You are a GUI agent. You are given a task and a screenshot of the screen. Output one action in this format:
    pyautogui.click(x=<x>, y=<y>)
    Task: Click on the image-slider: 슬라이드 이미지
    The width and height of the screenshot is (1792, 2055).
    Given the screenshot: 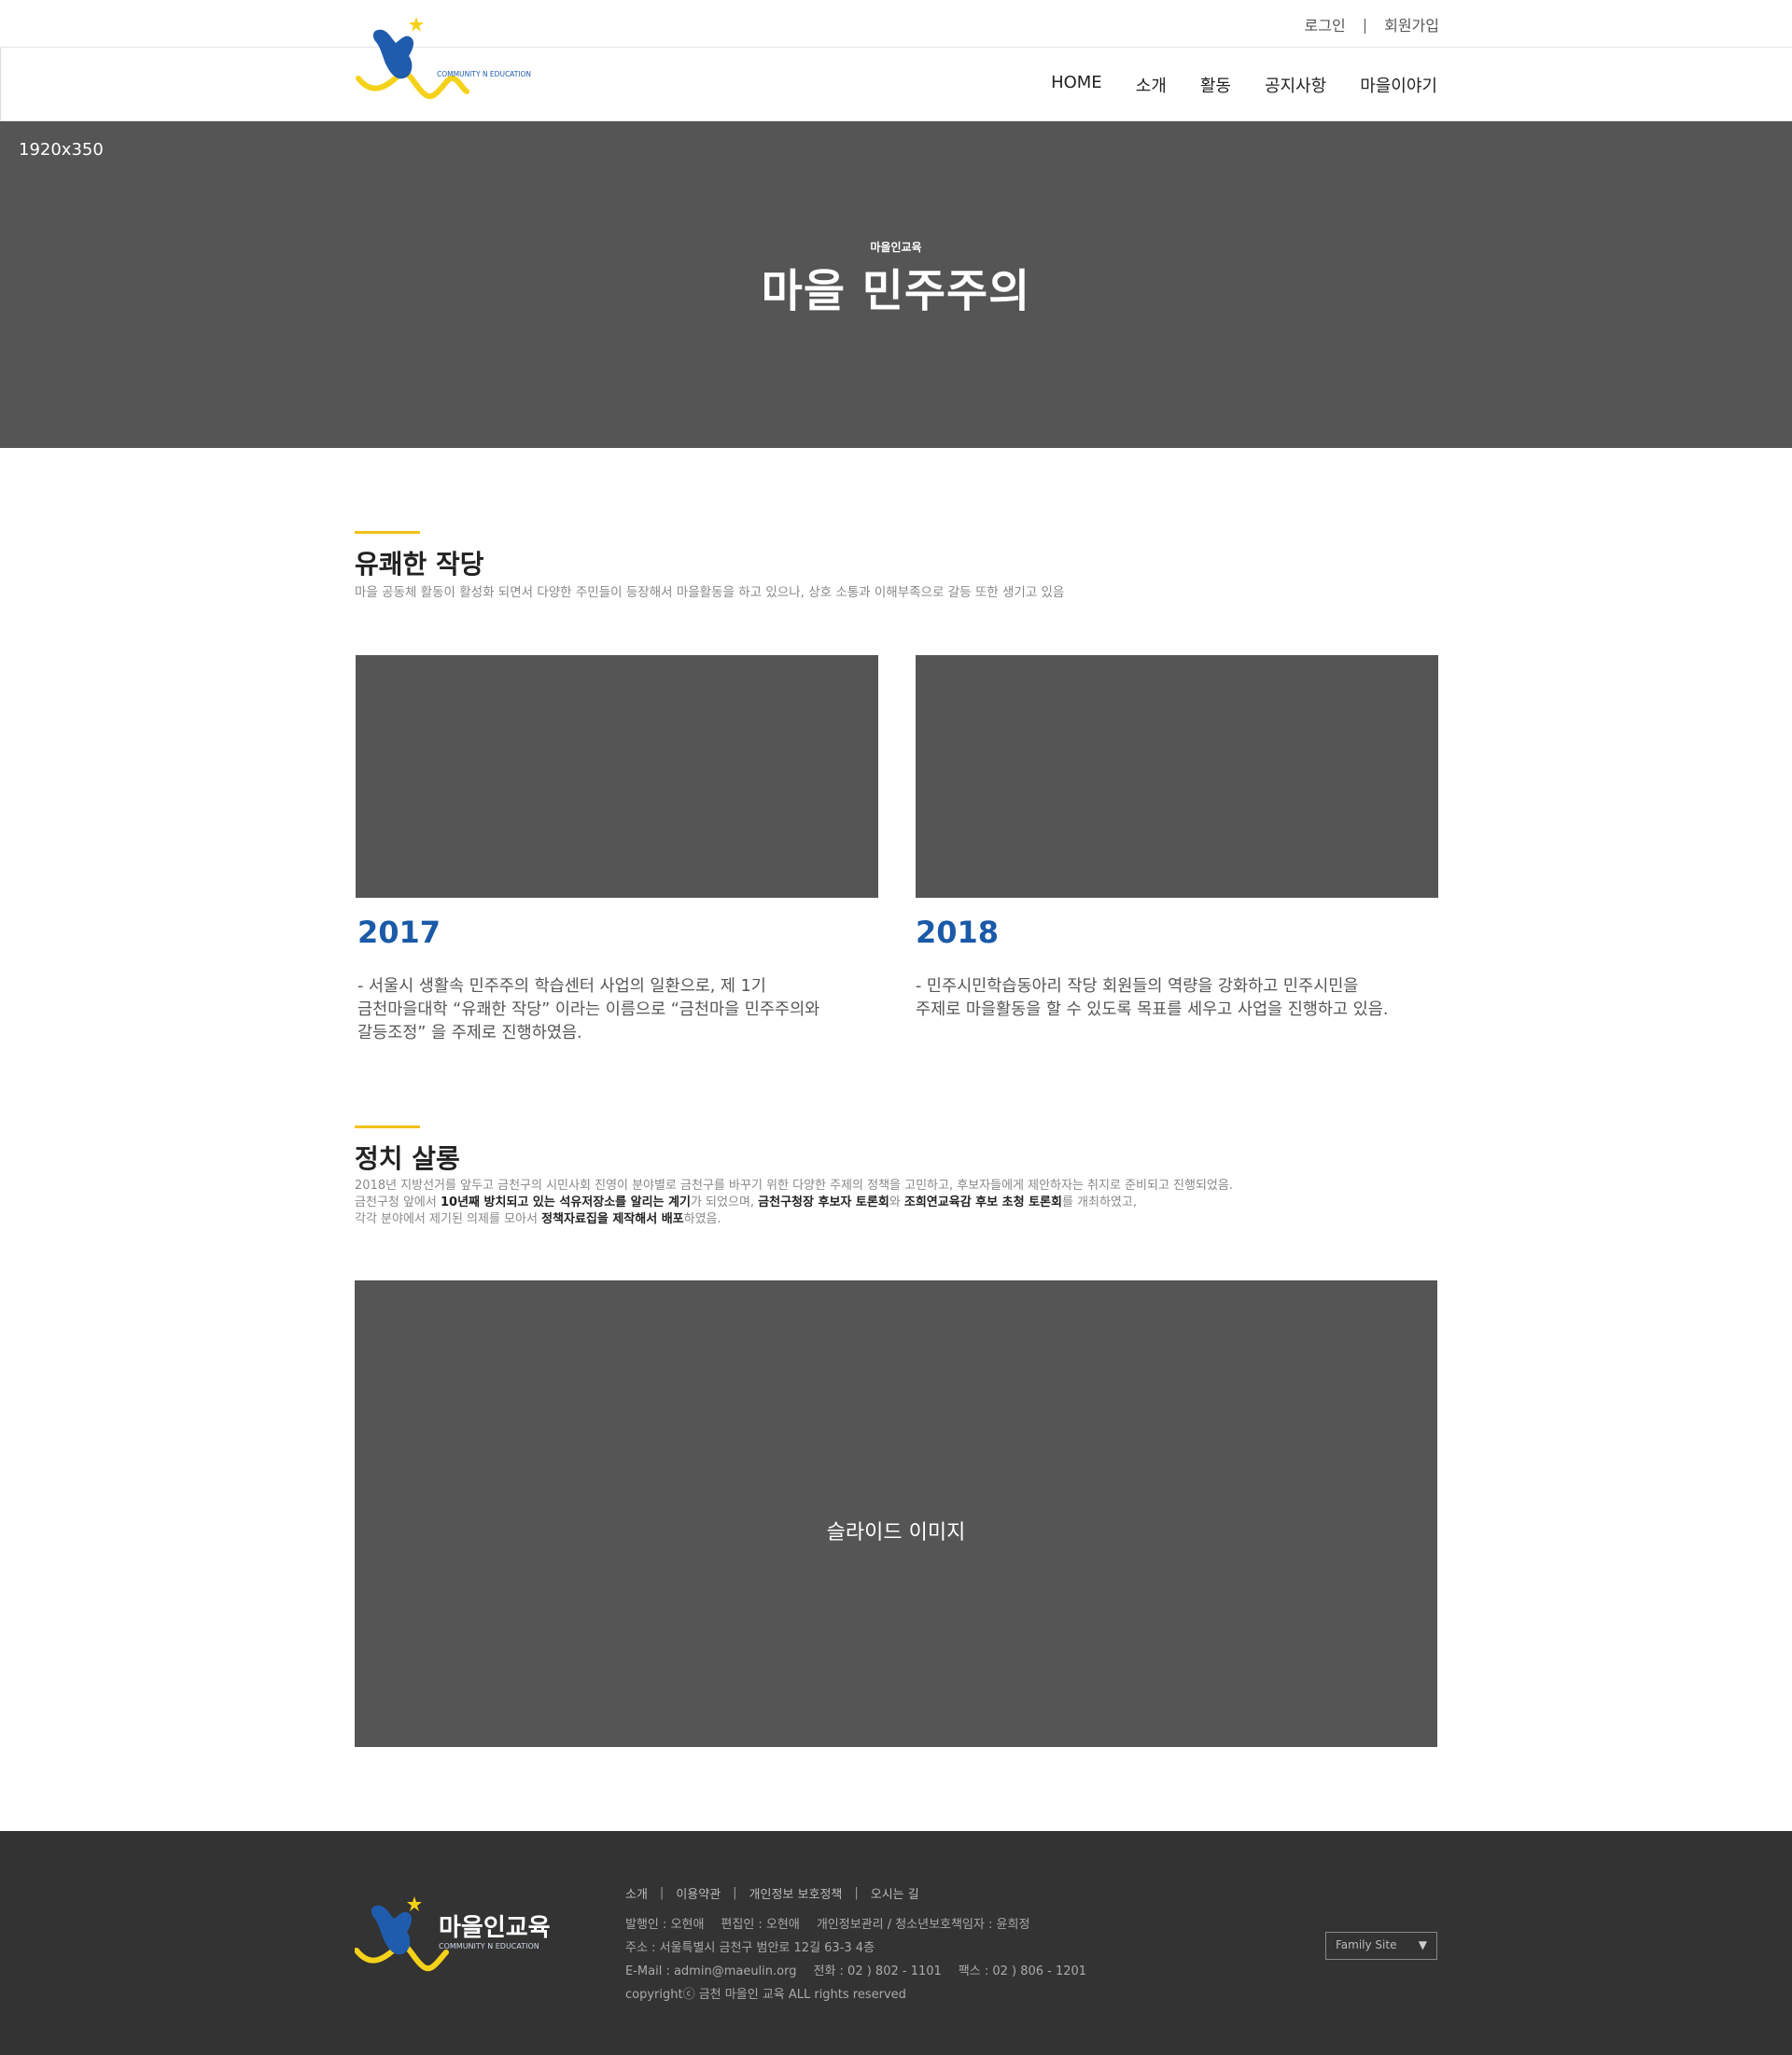 What is the action you would take?
    pyautogui.click(x=896, y=1513)
    